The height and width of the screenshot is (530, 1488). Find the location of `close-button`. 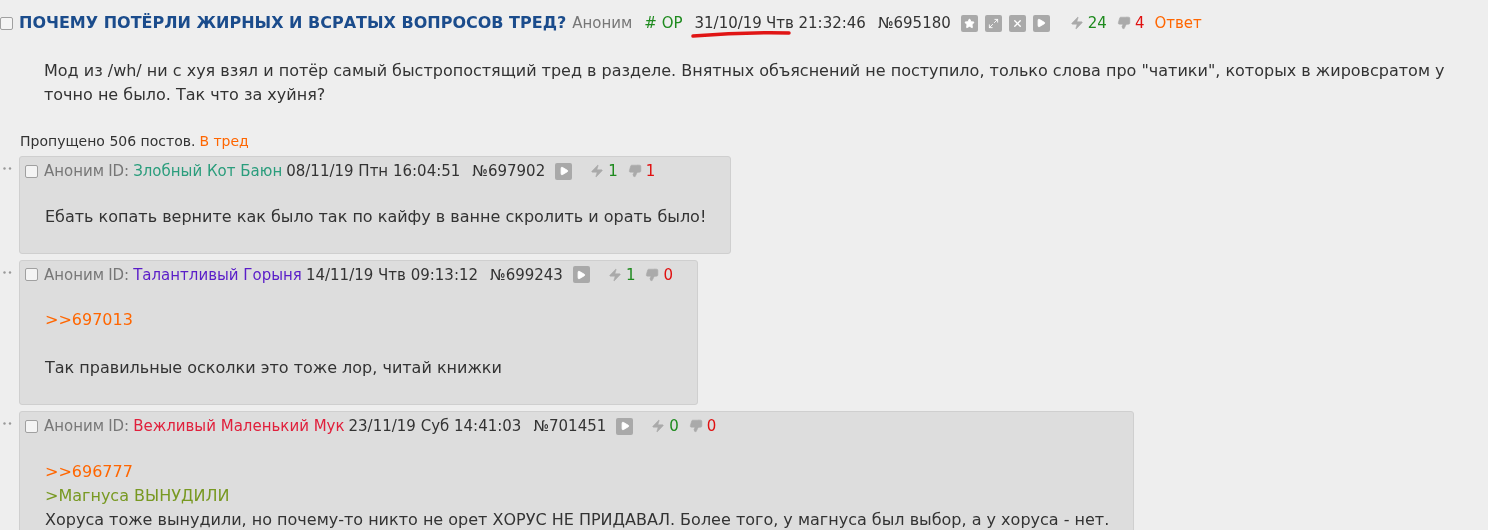

close-button is located at coordinates (1017, 23).